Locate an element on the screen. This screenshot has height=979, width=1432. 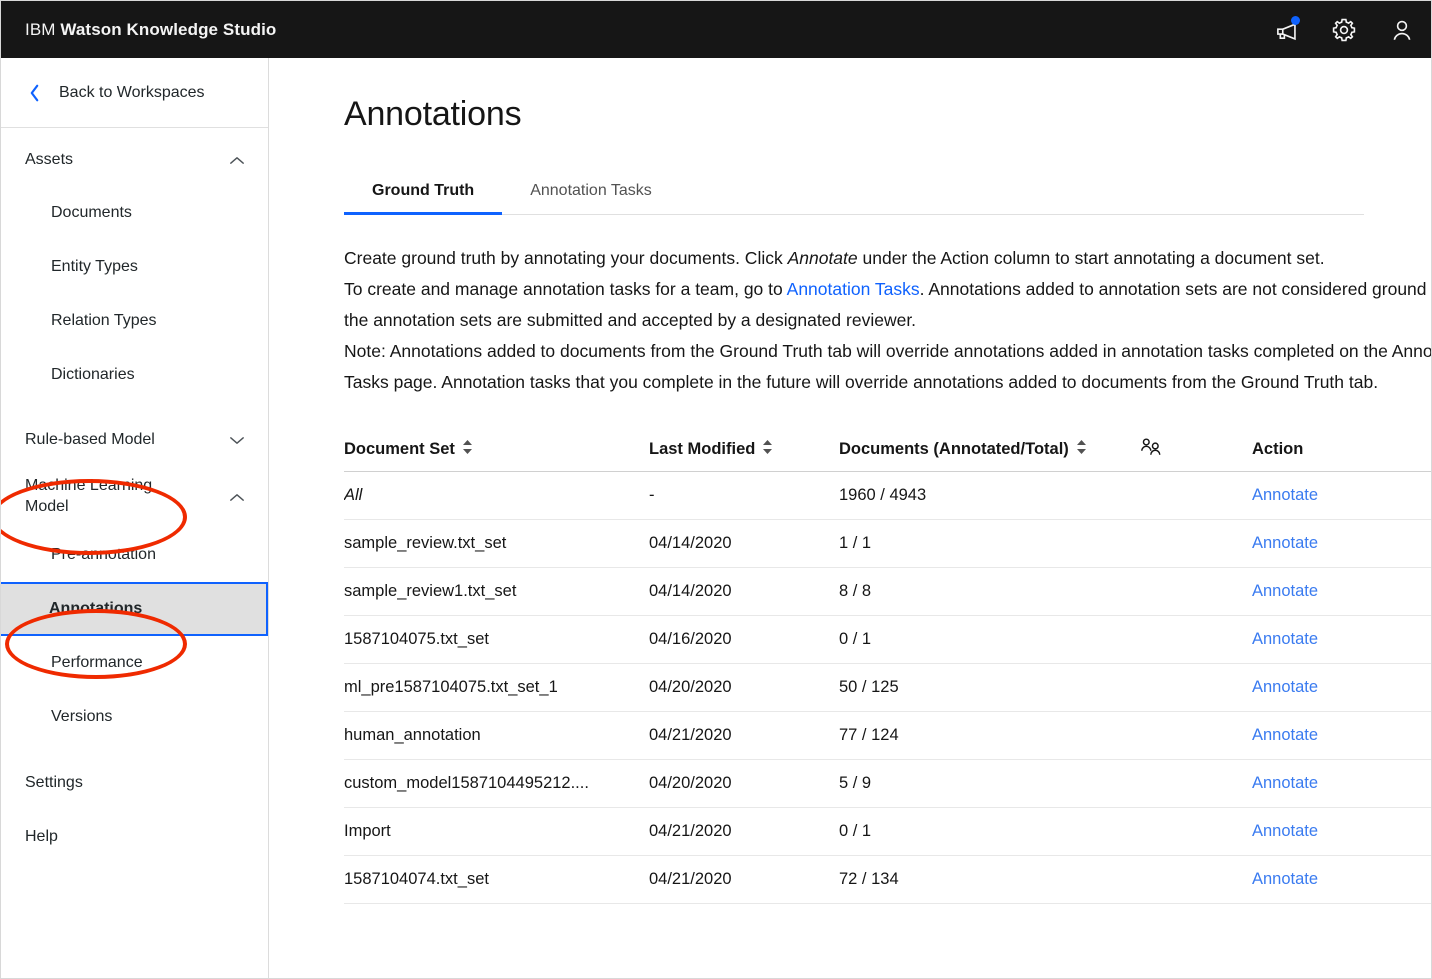
cell-document-set: 1587104075.txt_set is located at coordinates (416, 639).